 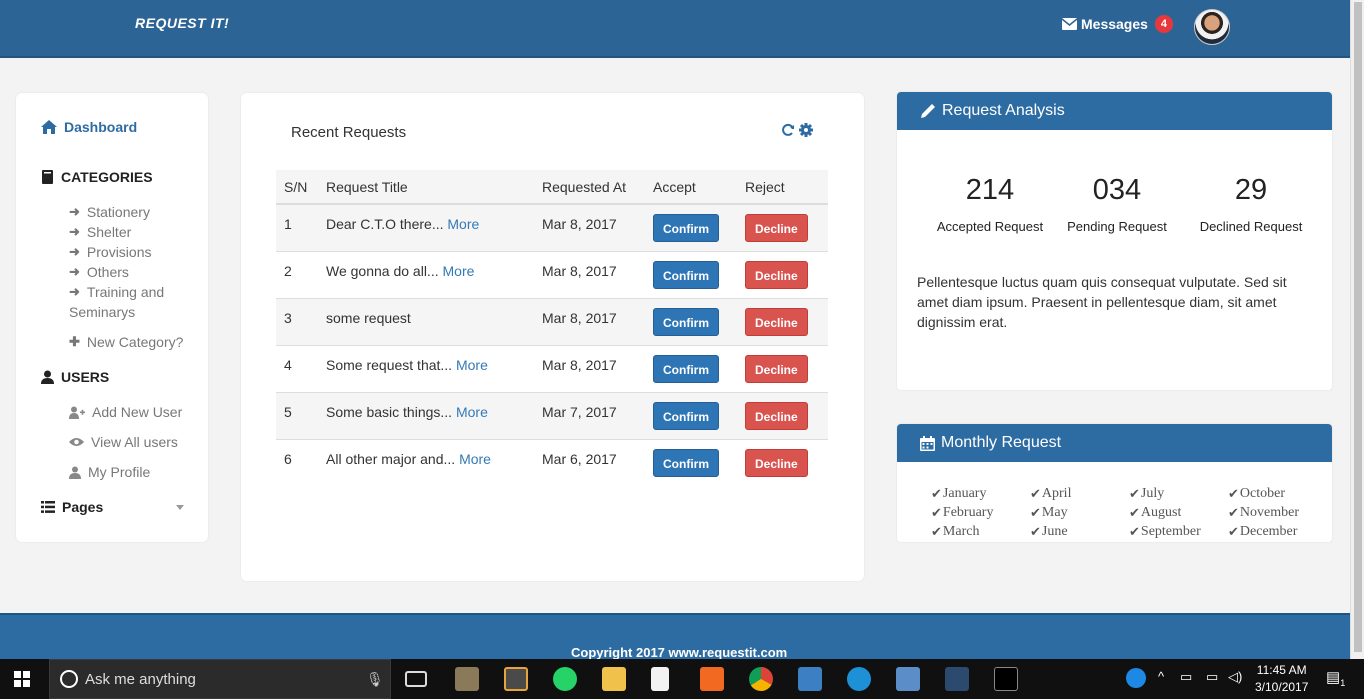 I want to click on cell-date: Mar 8, 2017, so click(x=589, y=274).